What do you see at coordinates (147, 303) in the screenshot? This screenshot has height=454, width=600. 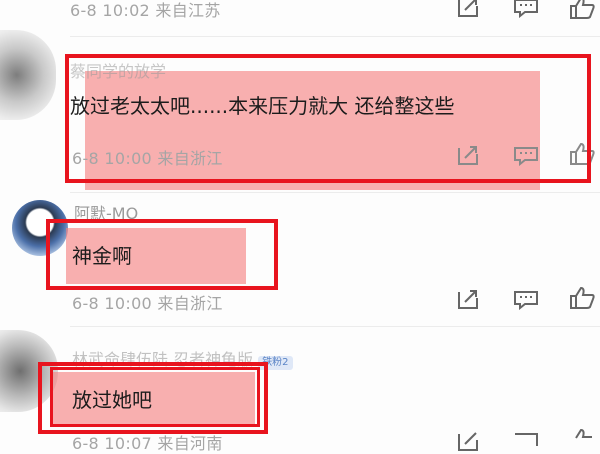 I see `comment-meta: 6-8 10:00 来自浙江` at bounding box center [147, 303].